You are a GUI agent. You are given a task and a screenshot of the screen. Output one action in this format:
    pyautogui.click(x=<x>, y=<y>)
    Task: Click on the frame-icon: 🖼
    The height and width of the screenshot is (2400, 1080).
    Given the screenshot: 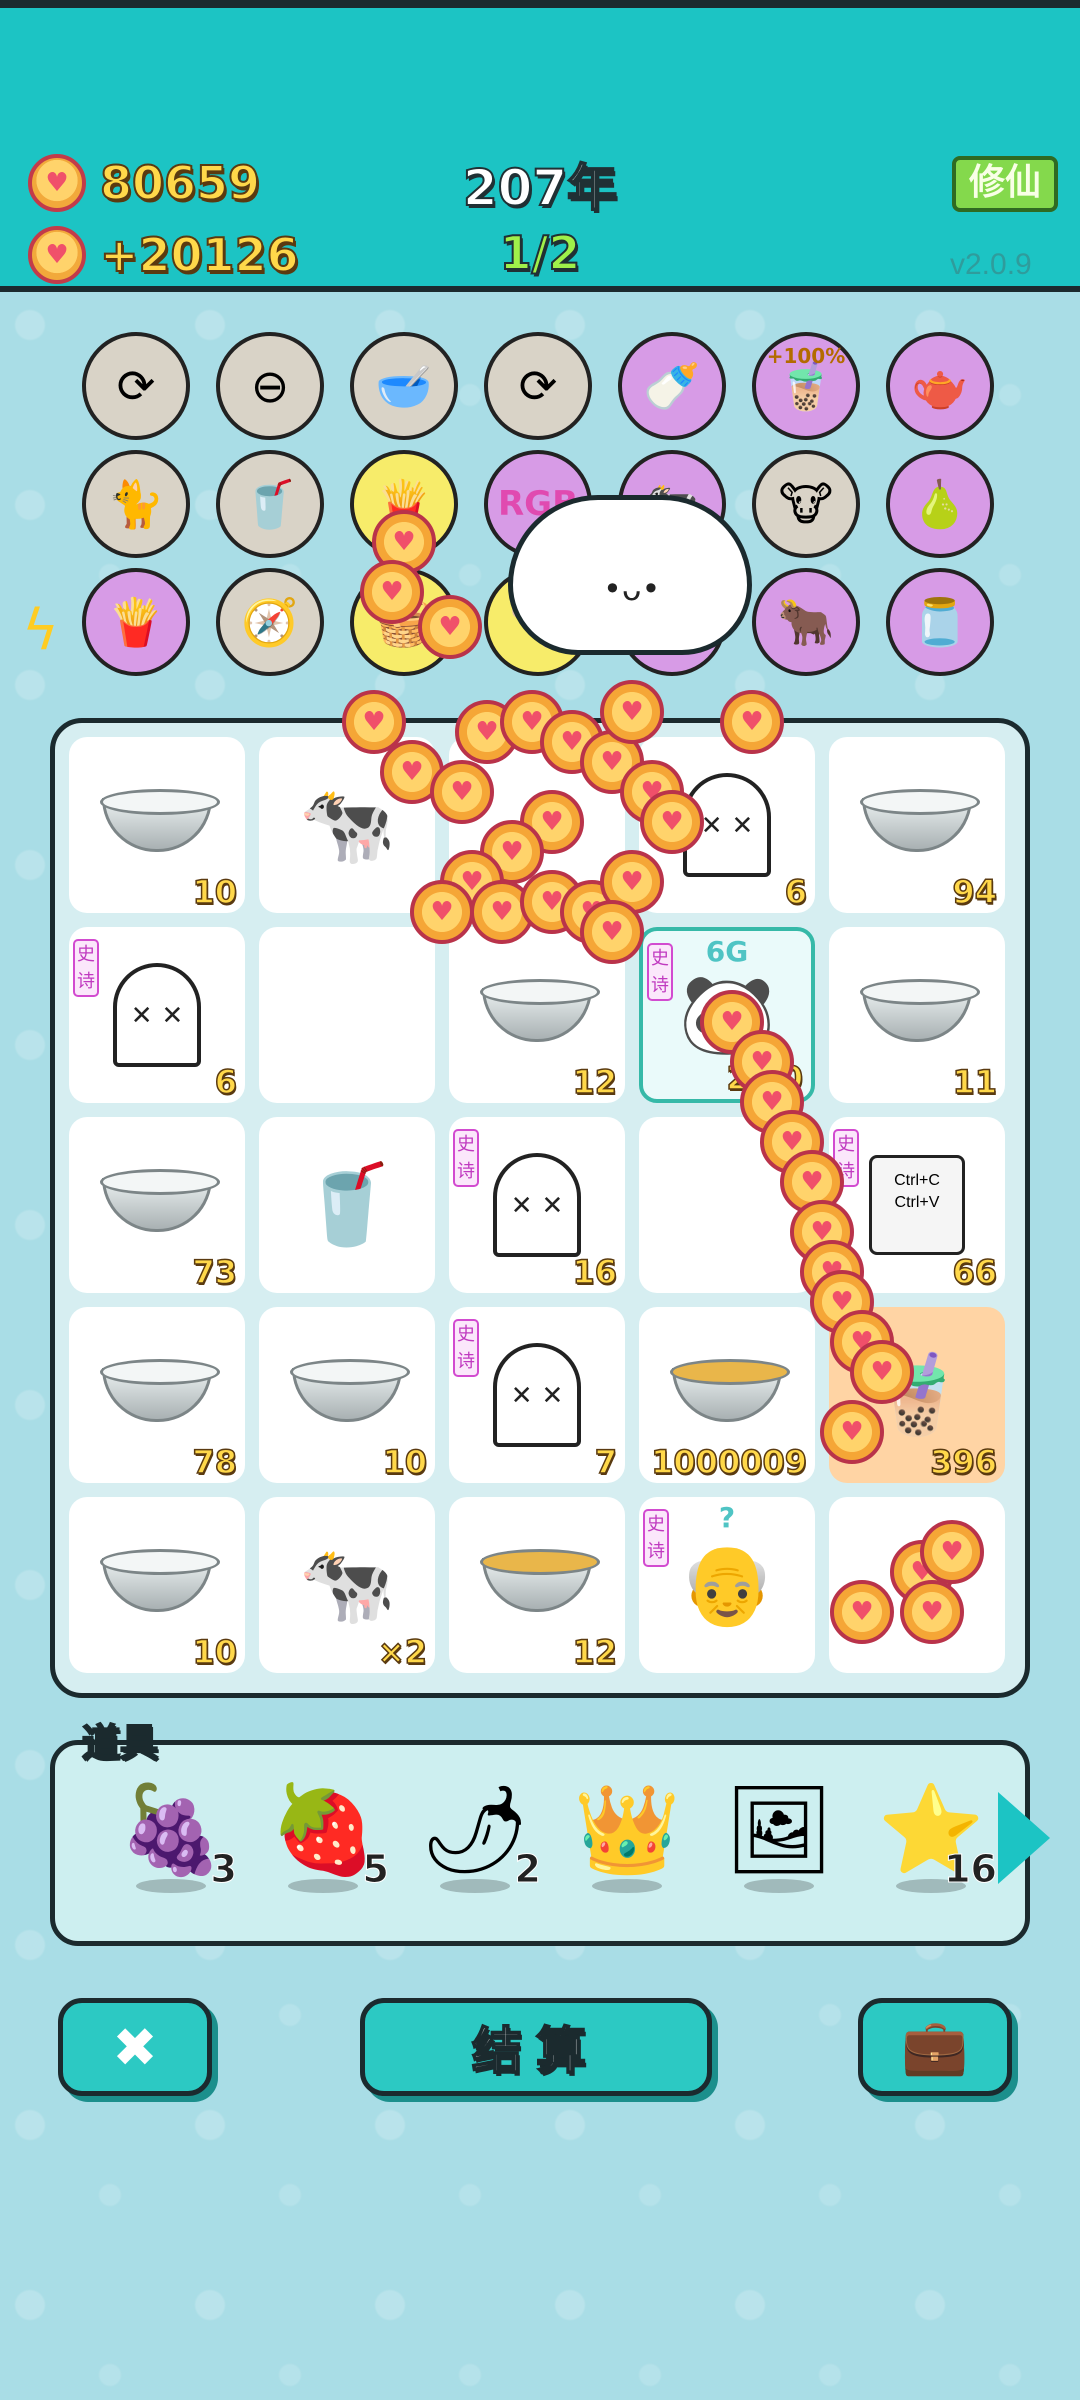 What is the action you would take?
    pyautogui.click(x=779, y=1852)
    